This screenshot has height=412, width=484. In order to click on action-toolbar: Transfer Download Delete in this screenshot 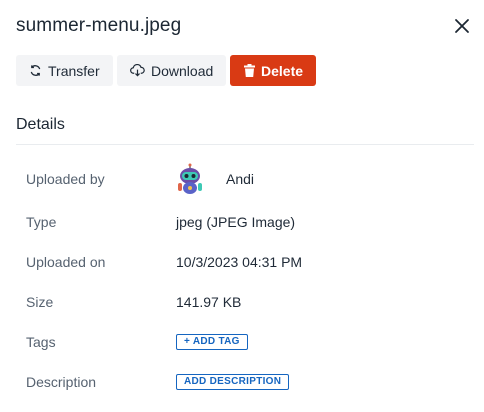, I will do `click(166, 70)`.